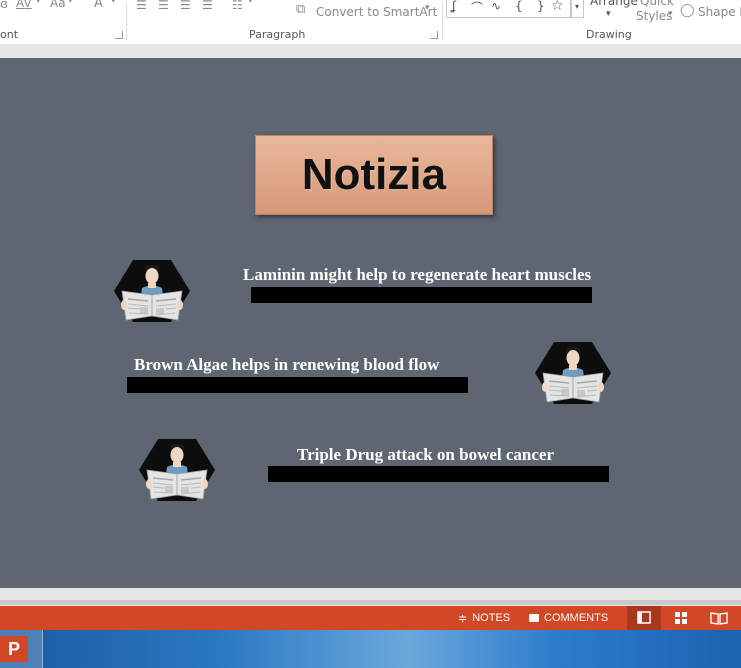 This screenshot has width=741, height=668. I want to click on columns-icon: ☷, so click(237, 6).